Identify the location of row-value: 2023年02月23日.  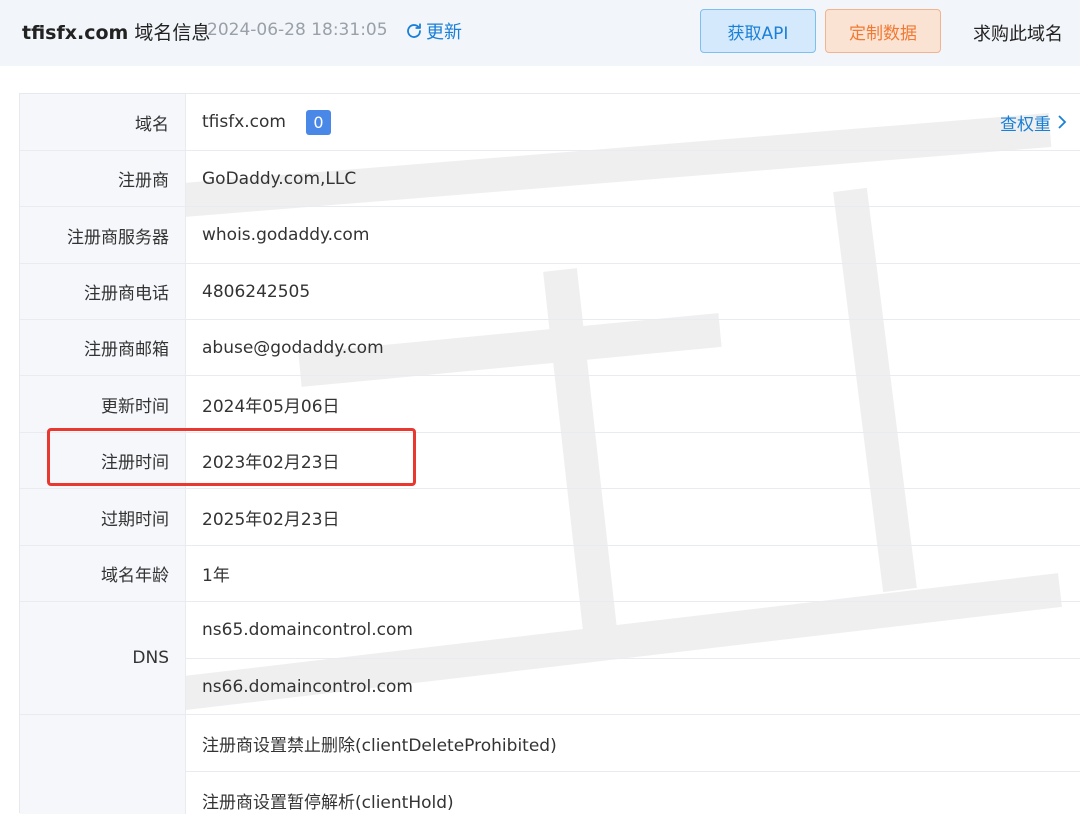
(271, 463).